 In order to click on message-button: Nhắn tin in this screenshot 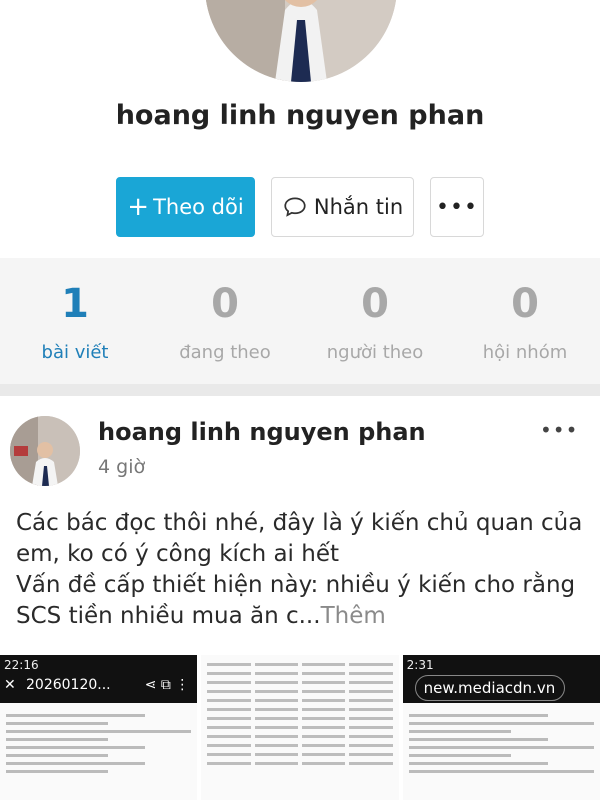, I will do `click(342, 207)`.